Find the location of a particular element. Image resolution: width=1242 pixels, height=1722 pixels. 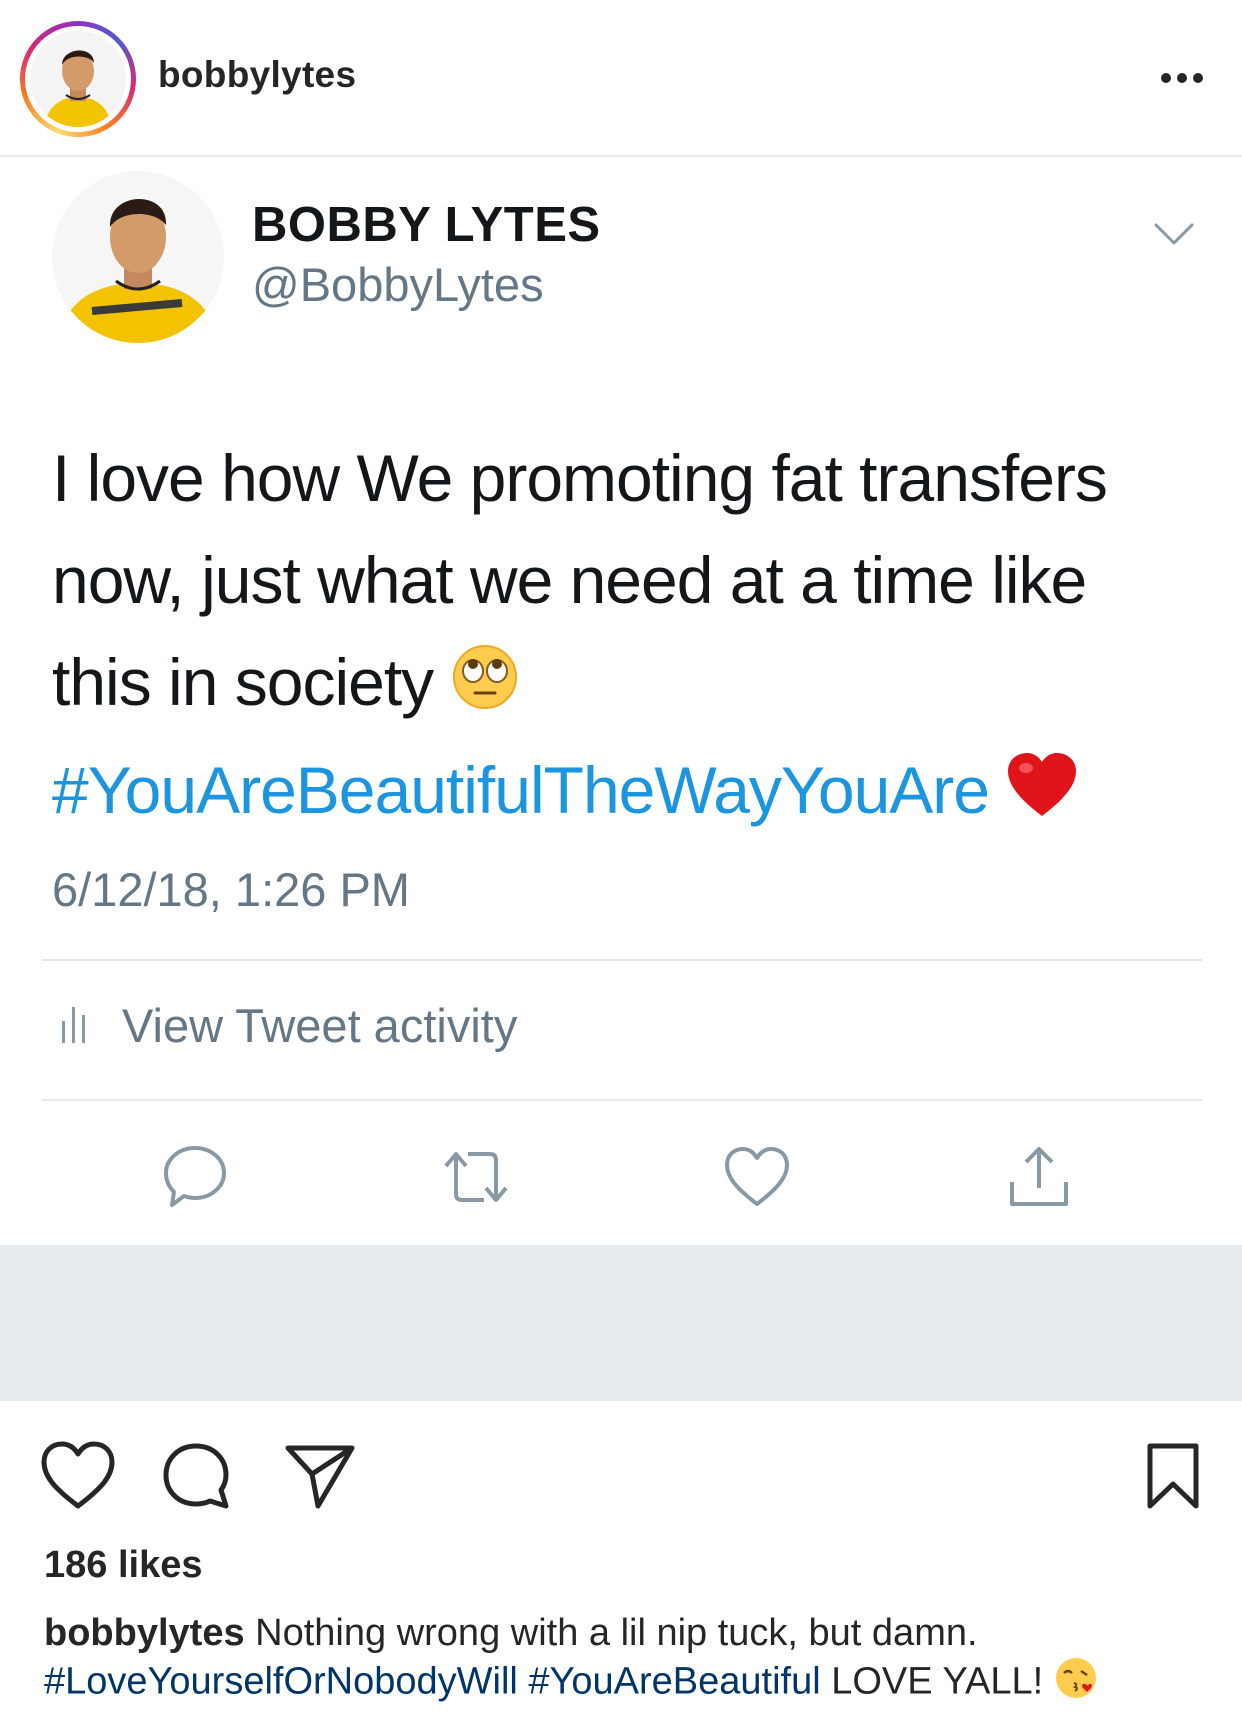

tweet-text-line: this in society is located at coordinates (251, 682).